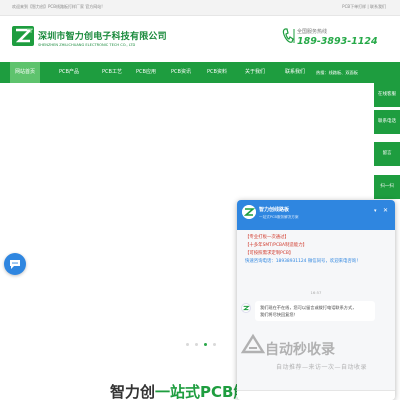 The image size is (400, 400). Describe the element at coordinates (267, 237) in the screenshot. I see `promo-line: 【专业打板一次通过】` at that location.